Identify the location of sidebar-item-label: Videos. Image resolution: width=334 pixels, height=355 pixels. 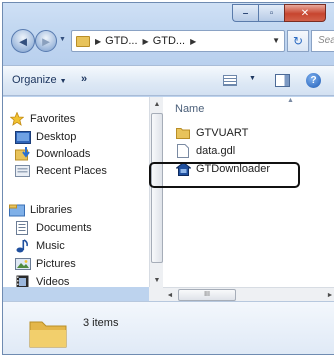
(53, 281).